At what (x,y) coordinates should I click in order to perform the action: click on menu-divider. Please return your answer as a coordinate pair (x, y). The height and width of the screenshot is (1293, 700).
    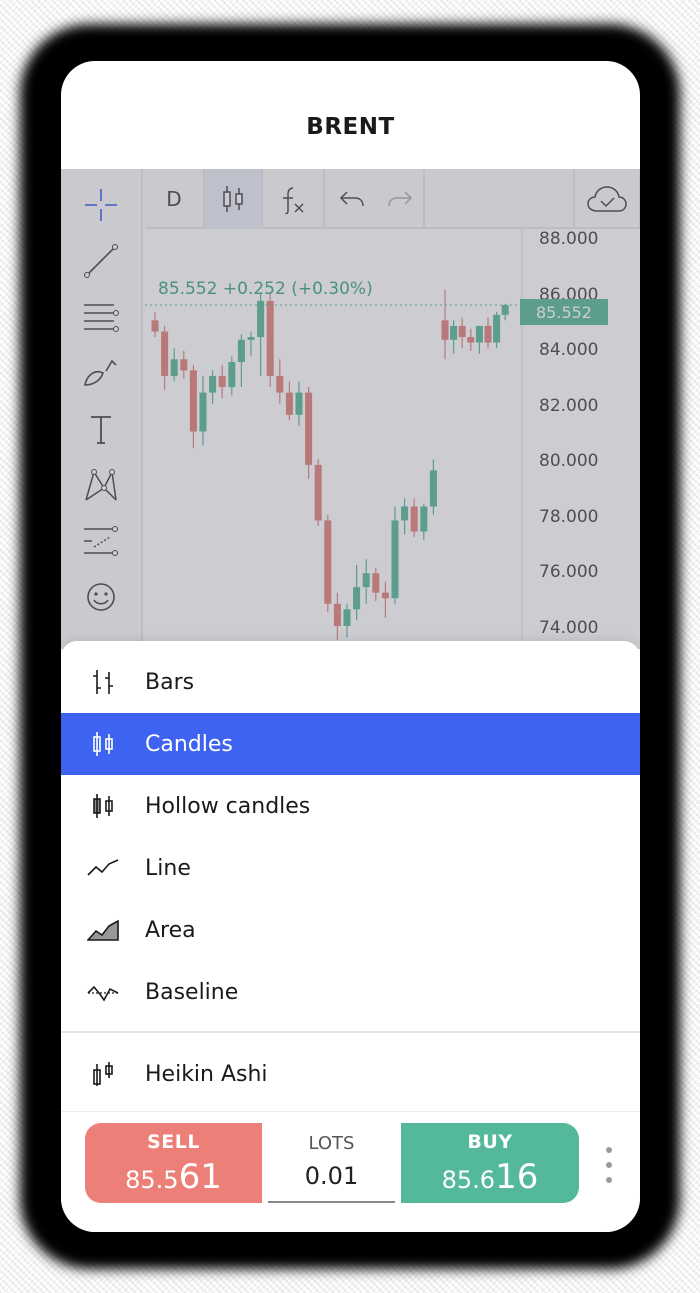
    Looking at the image, I should click on (350, 1032).